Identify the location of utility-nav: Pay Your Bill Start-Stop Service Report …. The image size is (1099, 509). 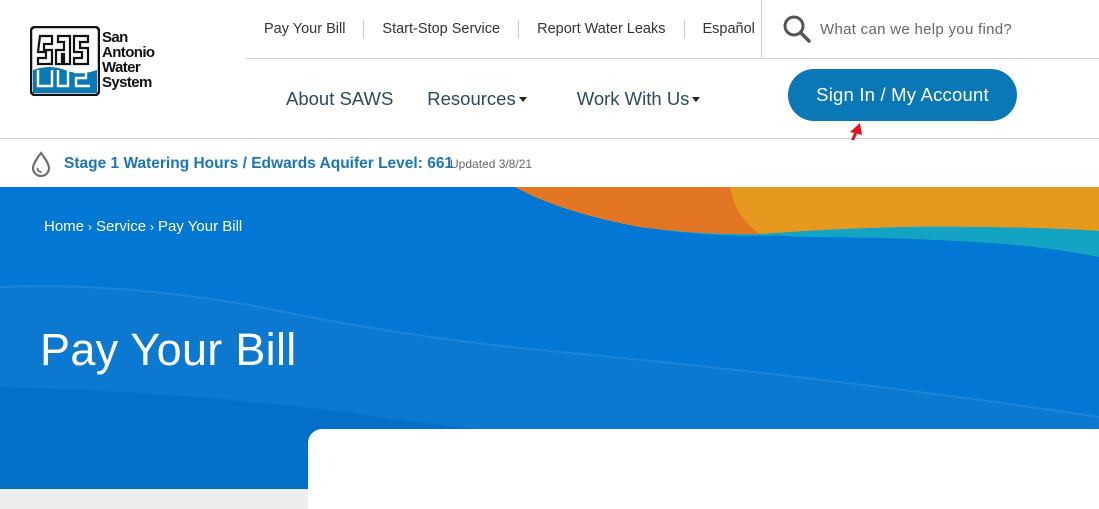
(509, 29).